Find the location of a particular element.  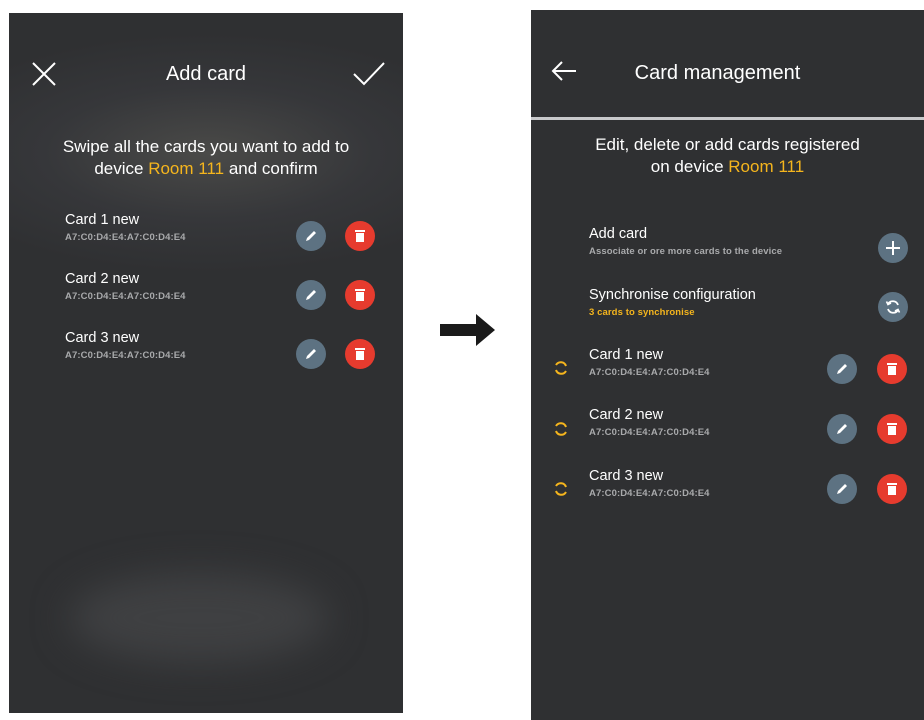

plus-icon is located at coordinates (893, 248).